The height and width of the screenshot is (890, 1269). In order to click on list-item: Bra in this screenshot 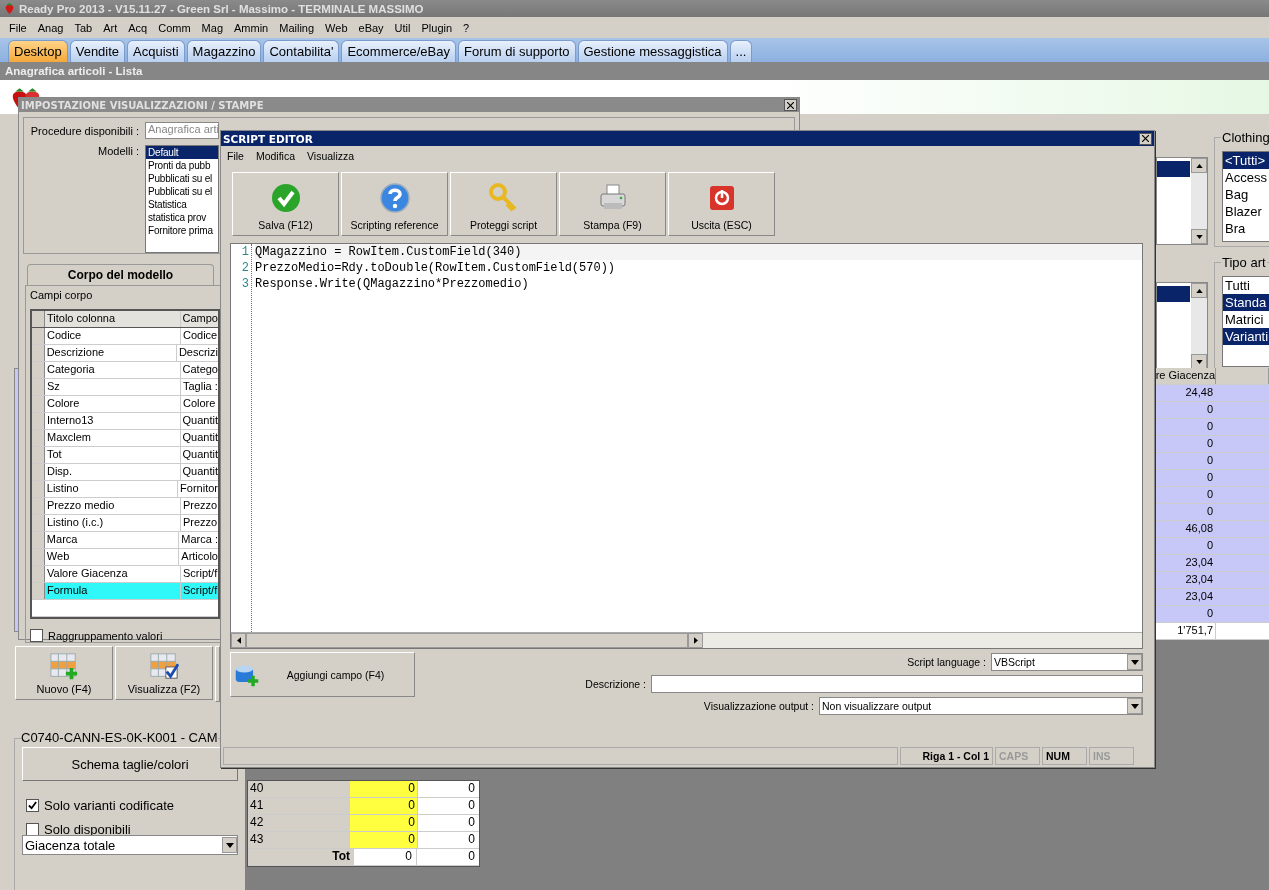, I will do `click(1246, 228)`.